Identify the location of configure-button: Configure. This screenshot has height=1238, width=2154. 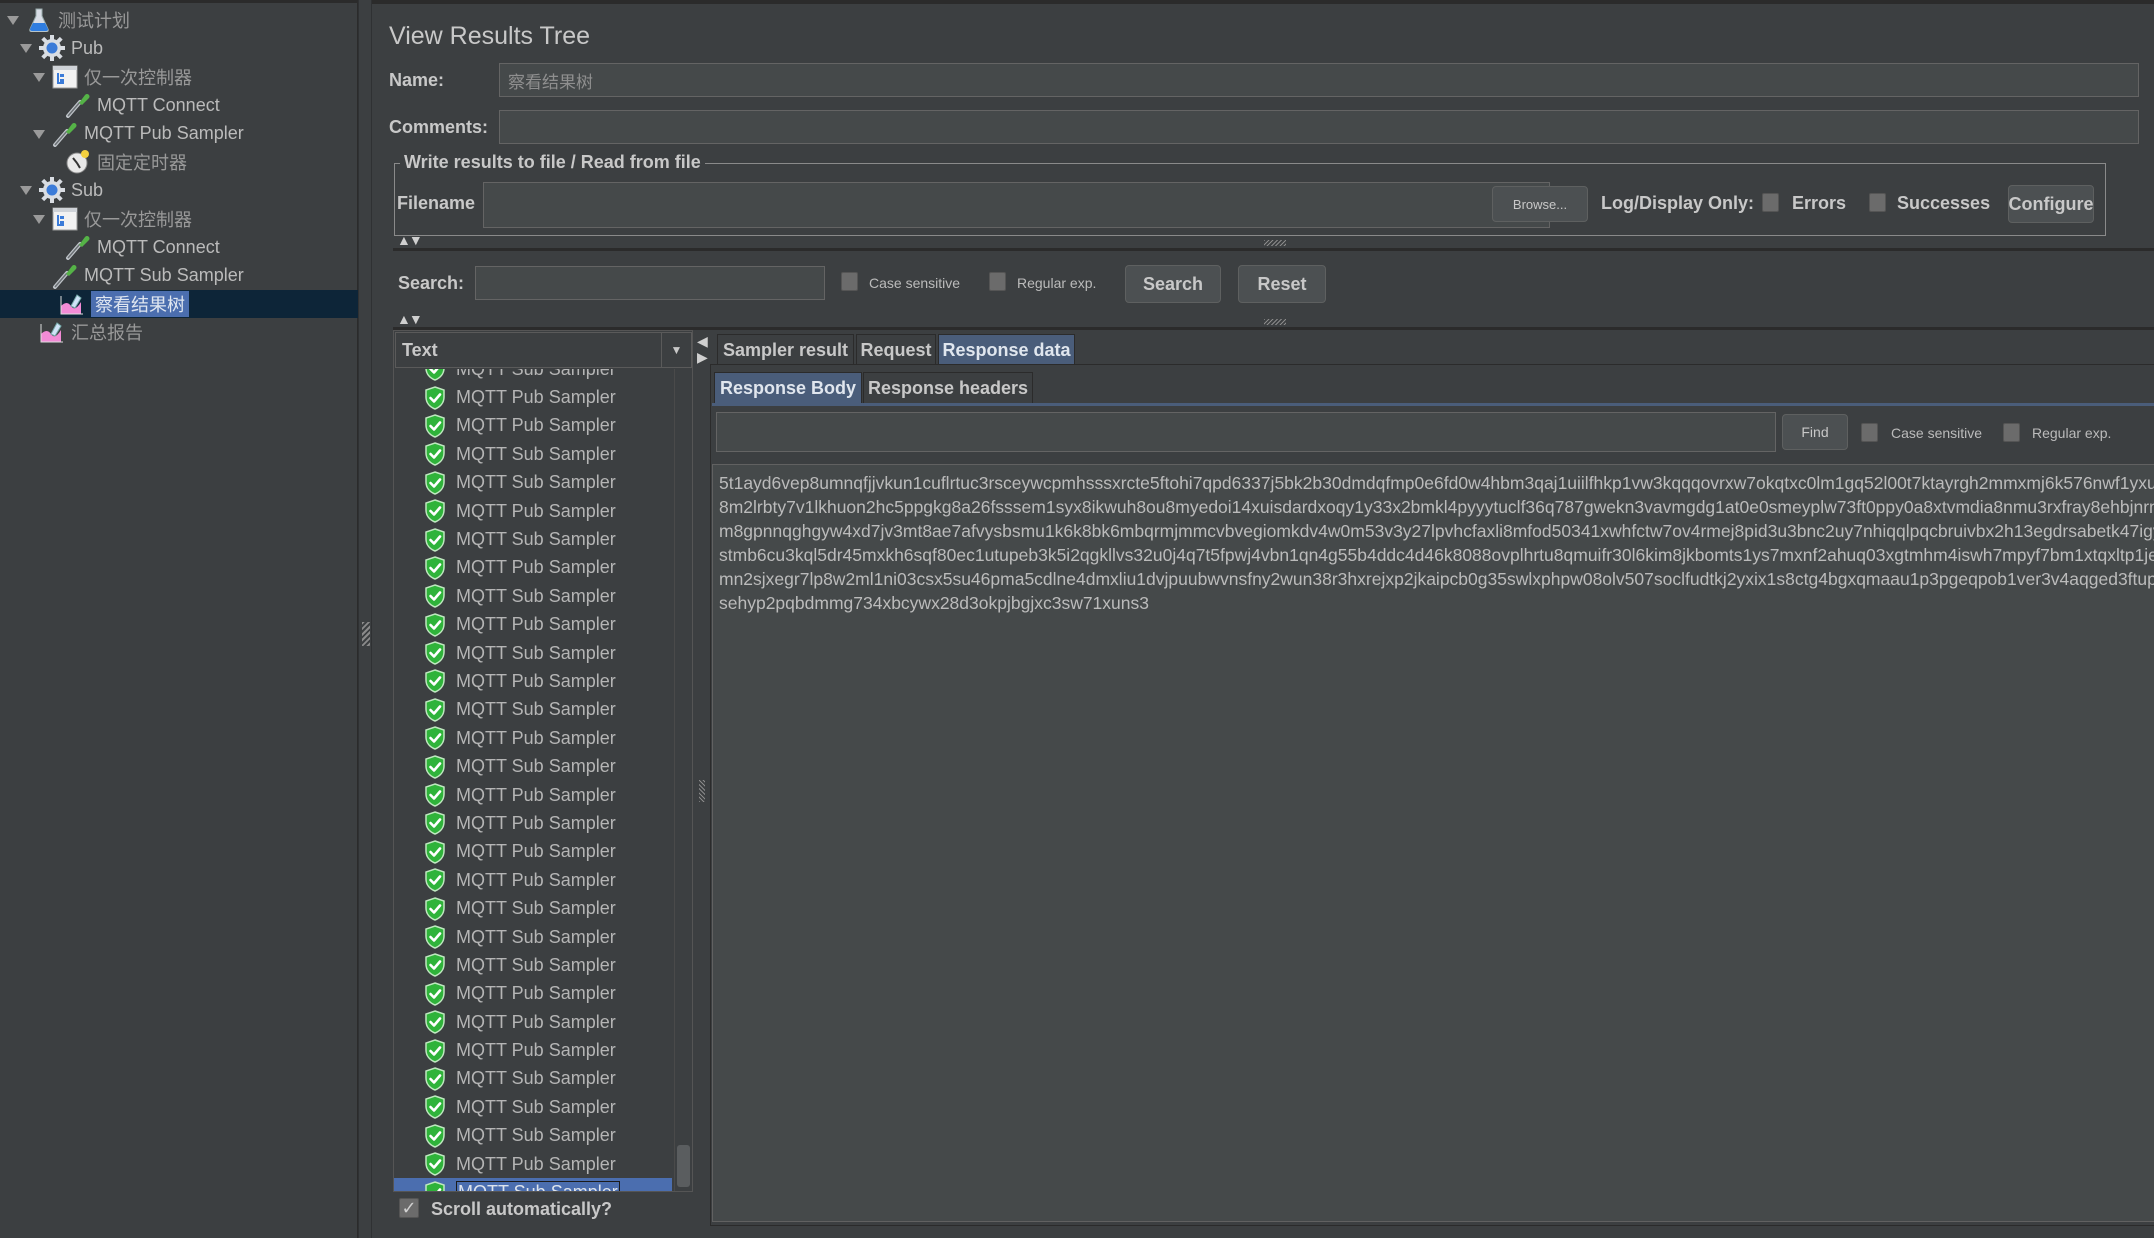
(2051, 204).